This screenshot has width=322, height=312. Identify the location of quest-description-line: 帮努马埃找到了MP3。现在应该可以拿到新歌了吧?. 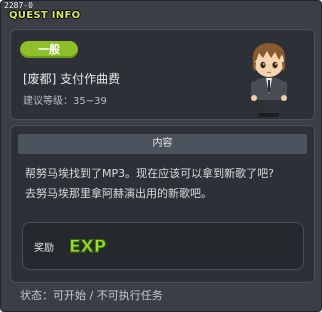
(149, 173).